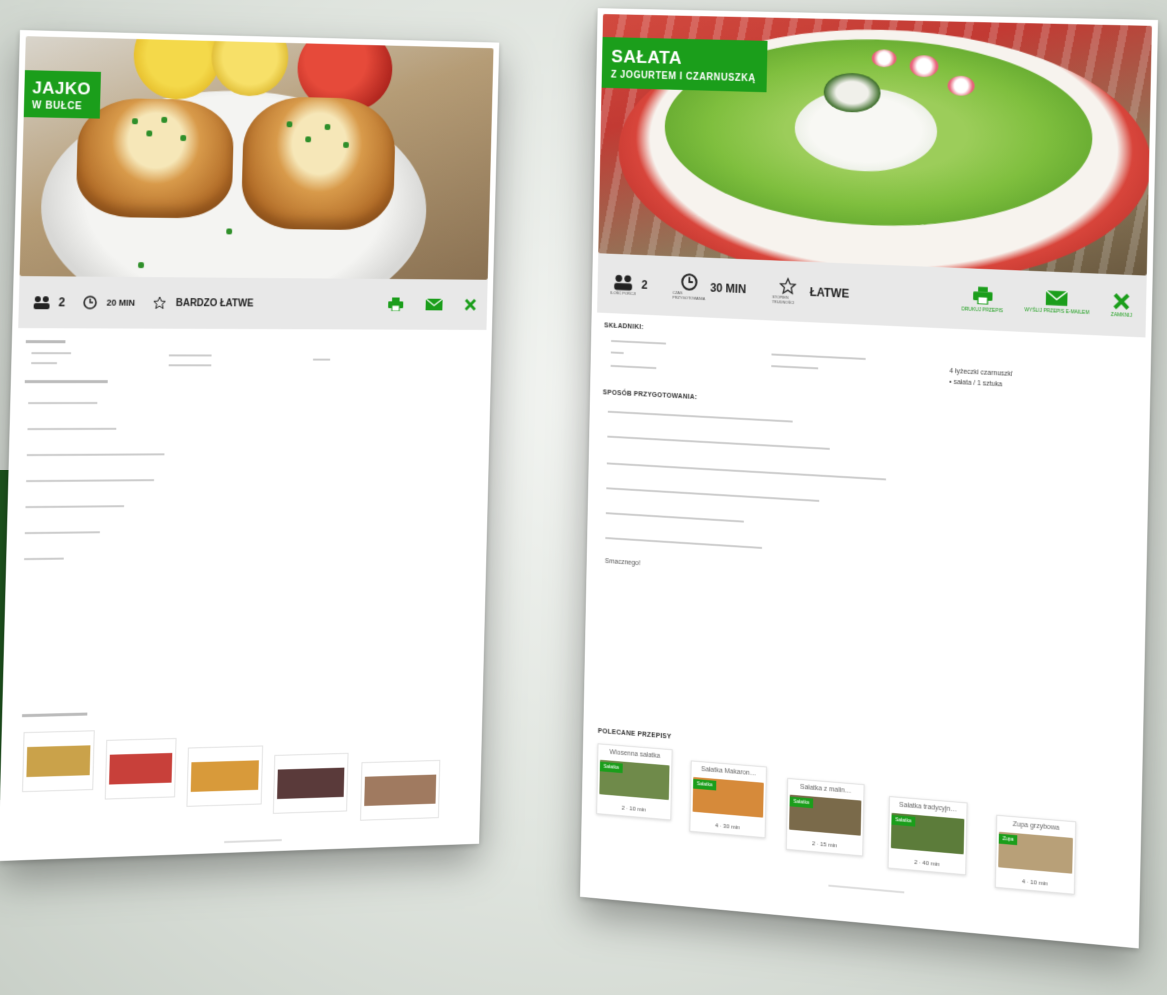 Image resolution: width=1167 pixels, height=995 pixels. What do you see at coordinates (788, 299) in the screenshot?
I see `difficulty-caption: STOPIEŃ TRUDNOŚCI` at bounding box center [788, 299].